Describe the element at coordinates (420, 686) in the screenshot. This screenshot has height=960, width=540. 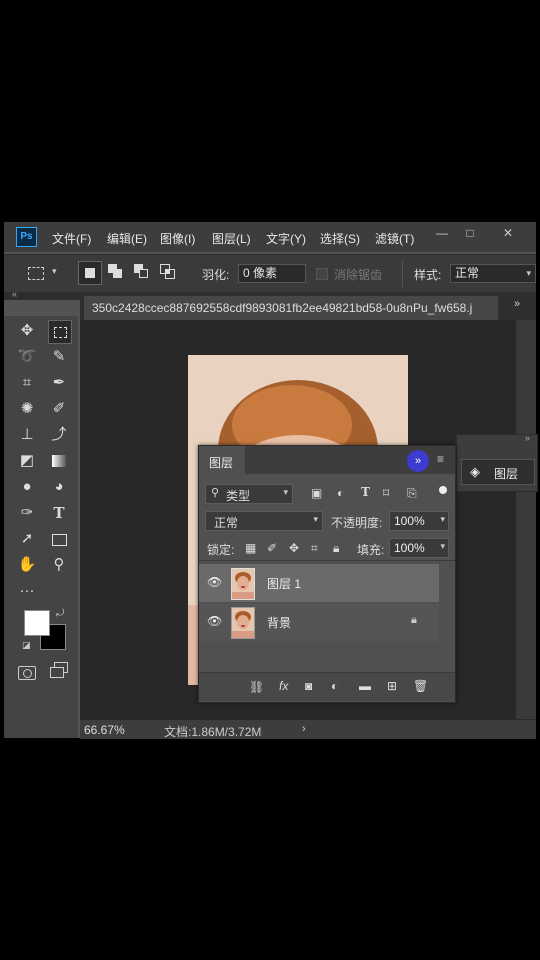
I see `delete-layer-icon: 🗑︎` at that location.